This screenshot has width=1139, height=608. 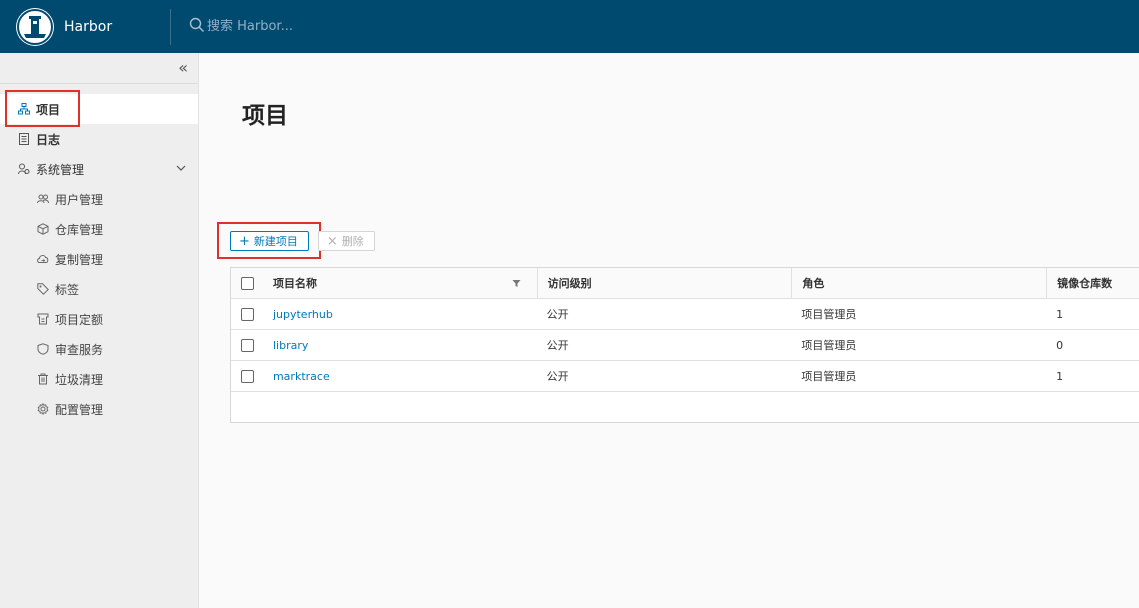 I want to click on sidebar-item-quotas: 项目定额, so click(x=99, y=319).